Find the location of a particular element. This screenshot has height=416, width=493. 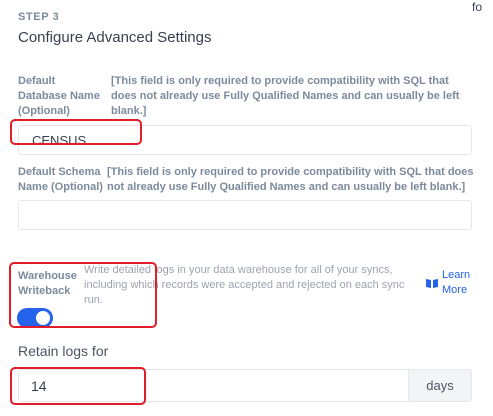

retain-logs-label: Retain logs for is located at coordinates (63, 351).